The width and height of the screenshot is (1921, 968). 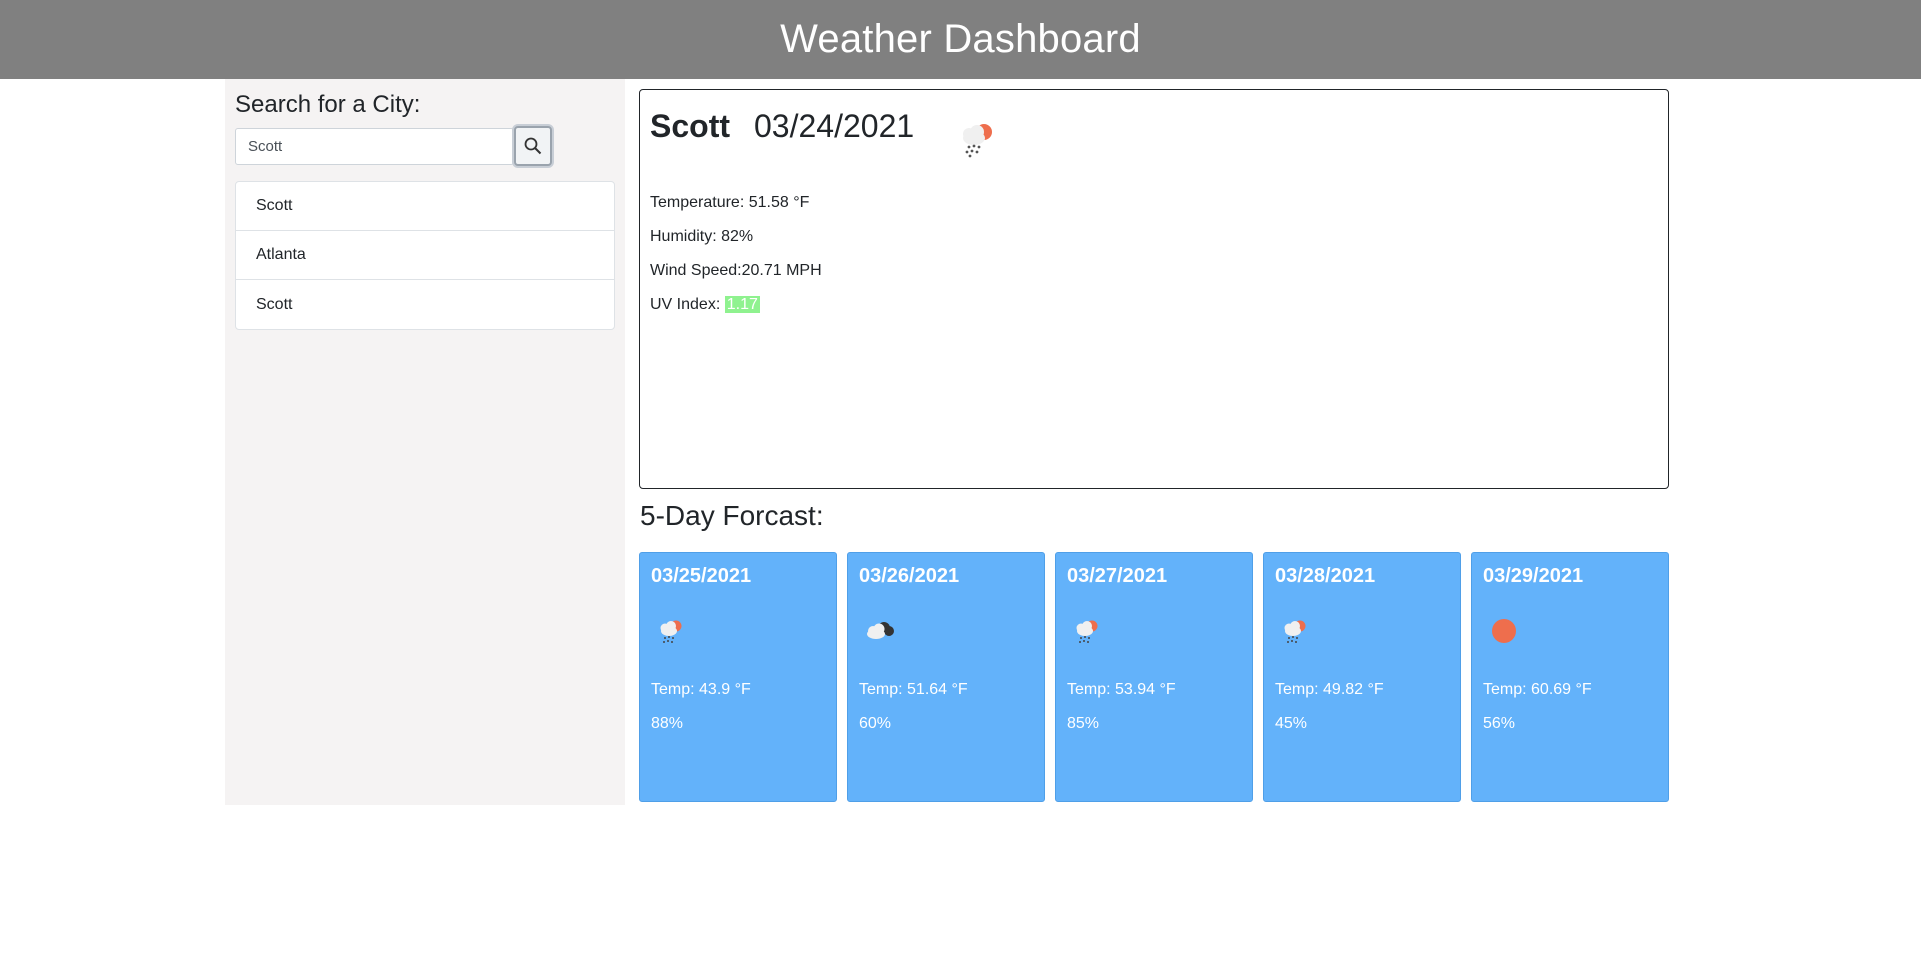 What do you see at coordinates (738, 677) in the screenshot?
I see `forecast-card: 03/25/2021 Temp: 43.9 °F 88%` at bounding box center [738, 677].